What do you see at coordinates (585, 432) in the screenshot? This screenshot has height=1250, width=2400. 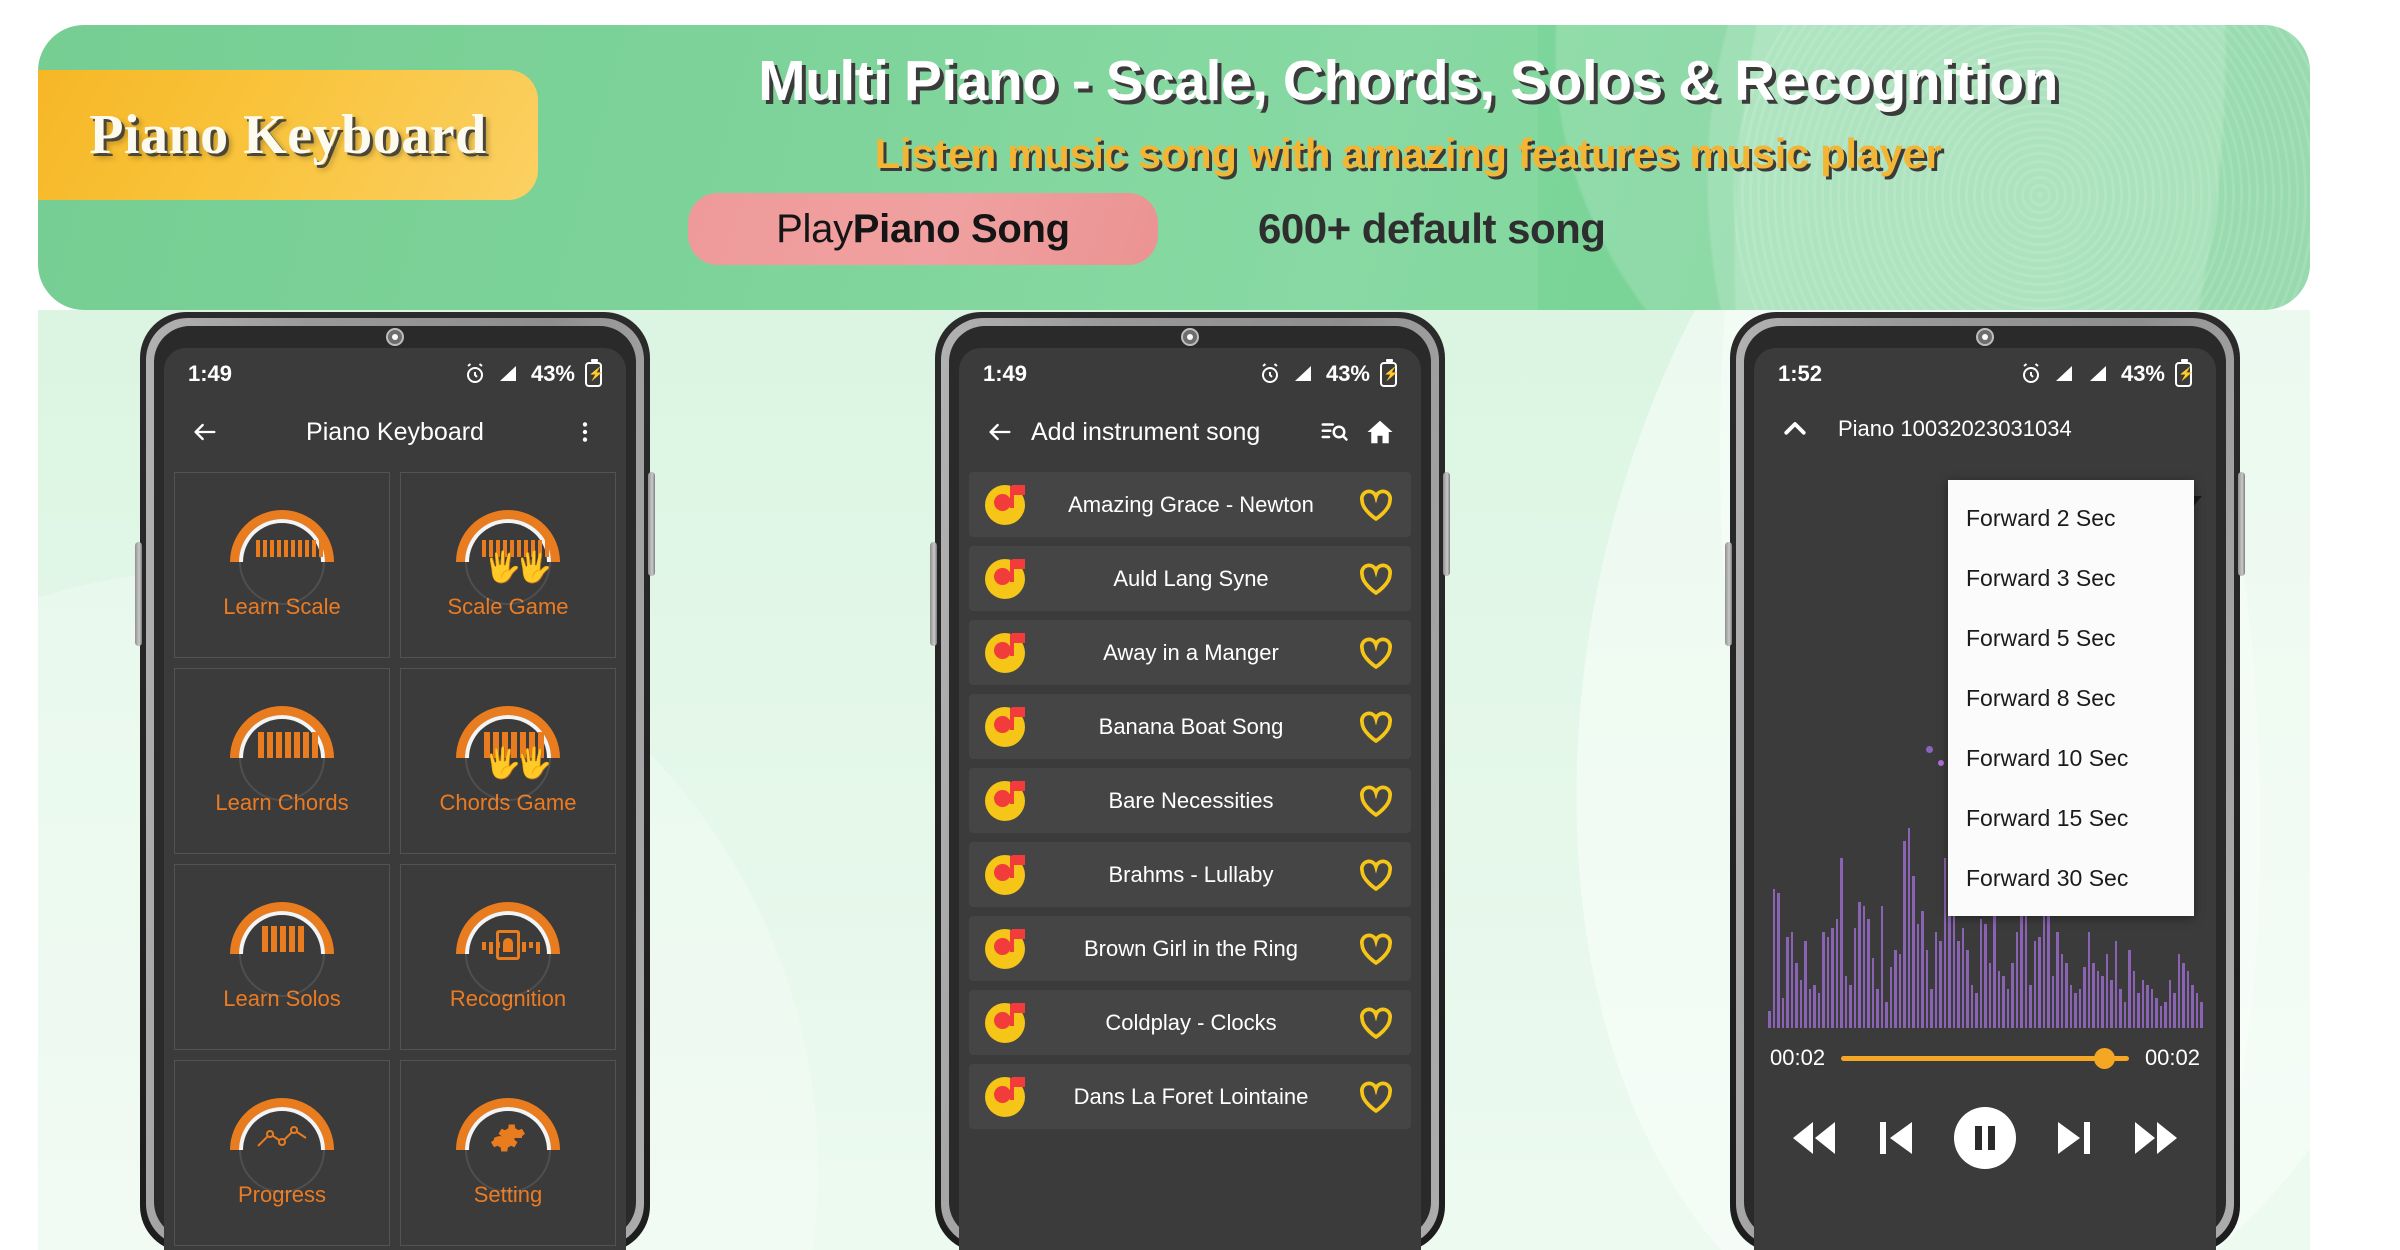 I see `more-vert-icon` at bounding box center [585, 432].